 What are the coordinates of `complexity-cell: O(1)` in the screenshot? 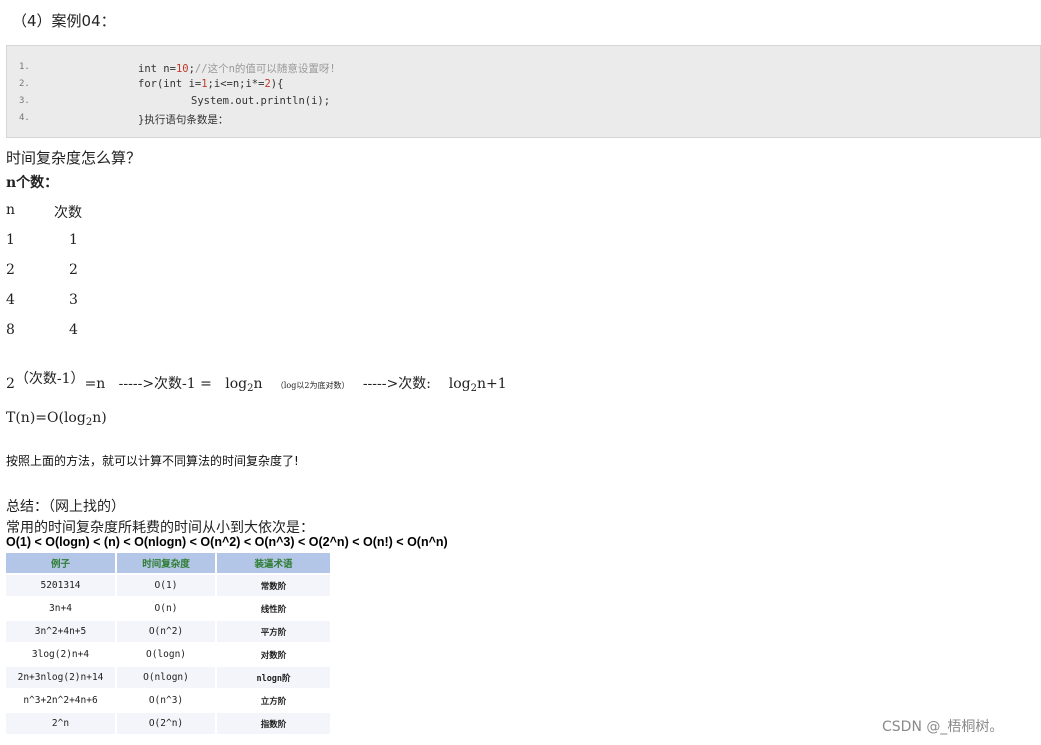 It's located at (167, 585).